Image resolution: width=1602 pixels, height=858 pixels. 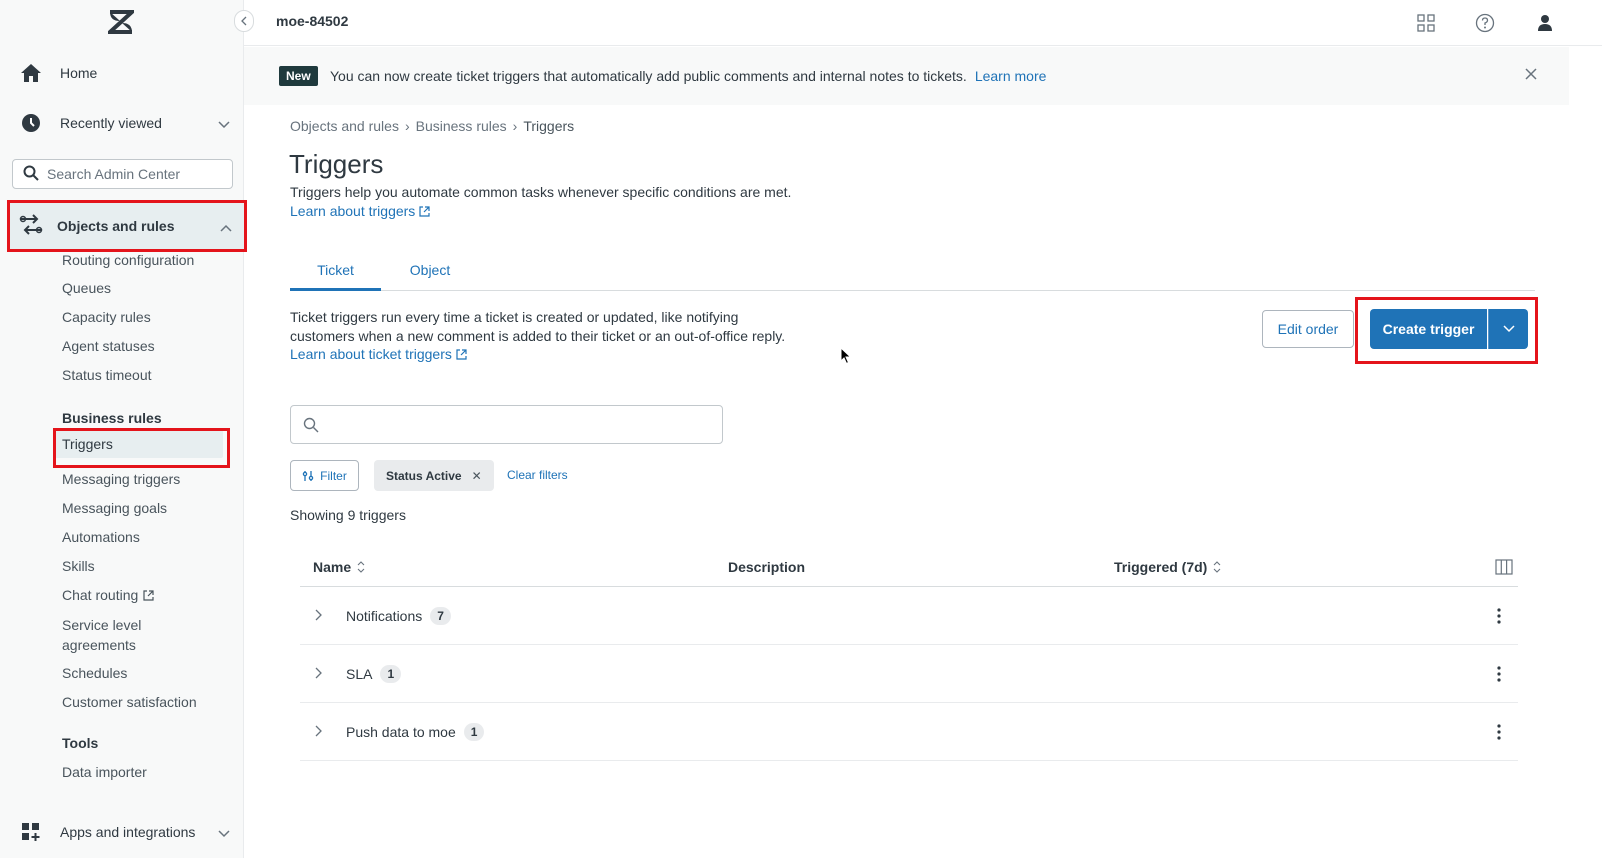 What do you see at coordinates (1011, 76) in the screenshot?
I see `banner-learn-more-link: Learn more` at bounding box center [1011, 76].